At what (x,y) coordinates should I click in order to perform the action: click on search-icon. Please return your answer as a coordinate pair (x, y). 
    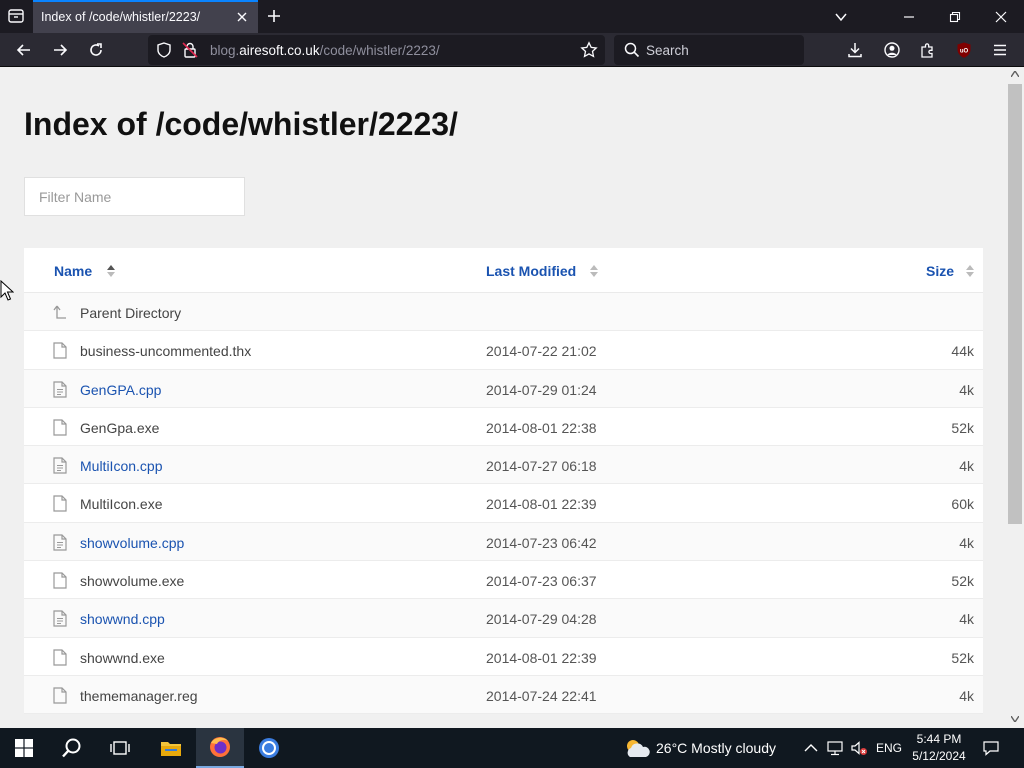
    Looking at the image, I should click on (632, 50).